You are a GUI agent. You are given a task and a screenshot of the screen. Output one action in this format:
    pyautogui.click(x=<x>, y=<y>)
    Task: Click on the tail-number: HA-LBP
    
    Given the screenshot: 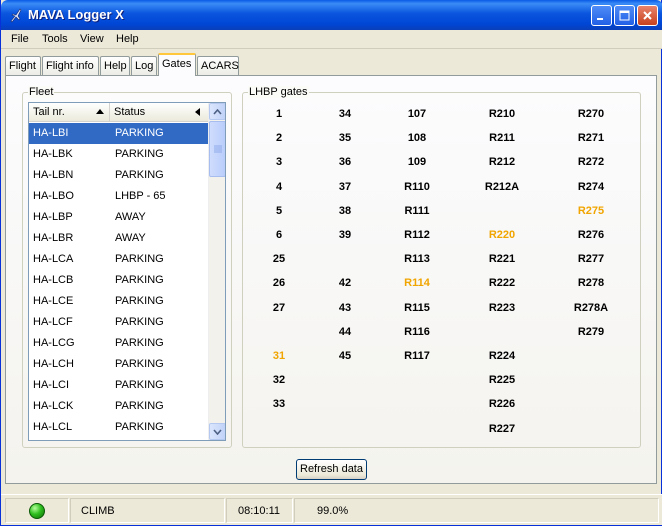 What is the action you would take?
    pyautogui.click(x=53, y=217)
    